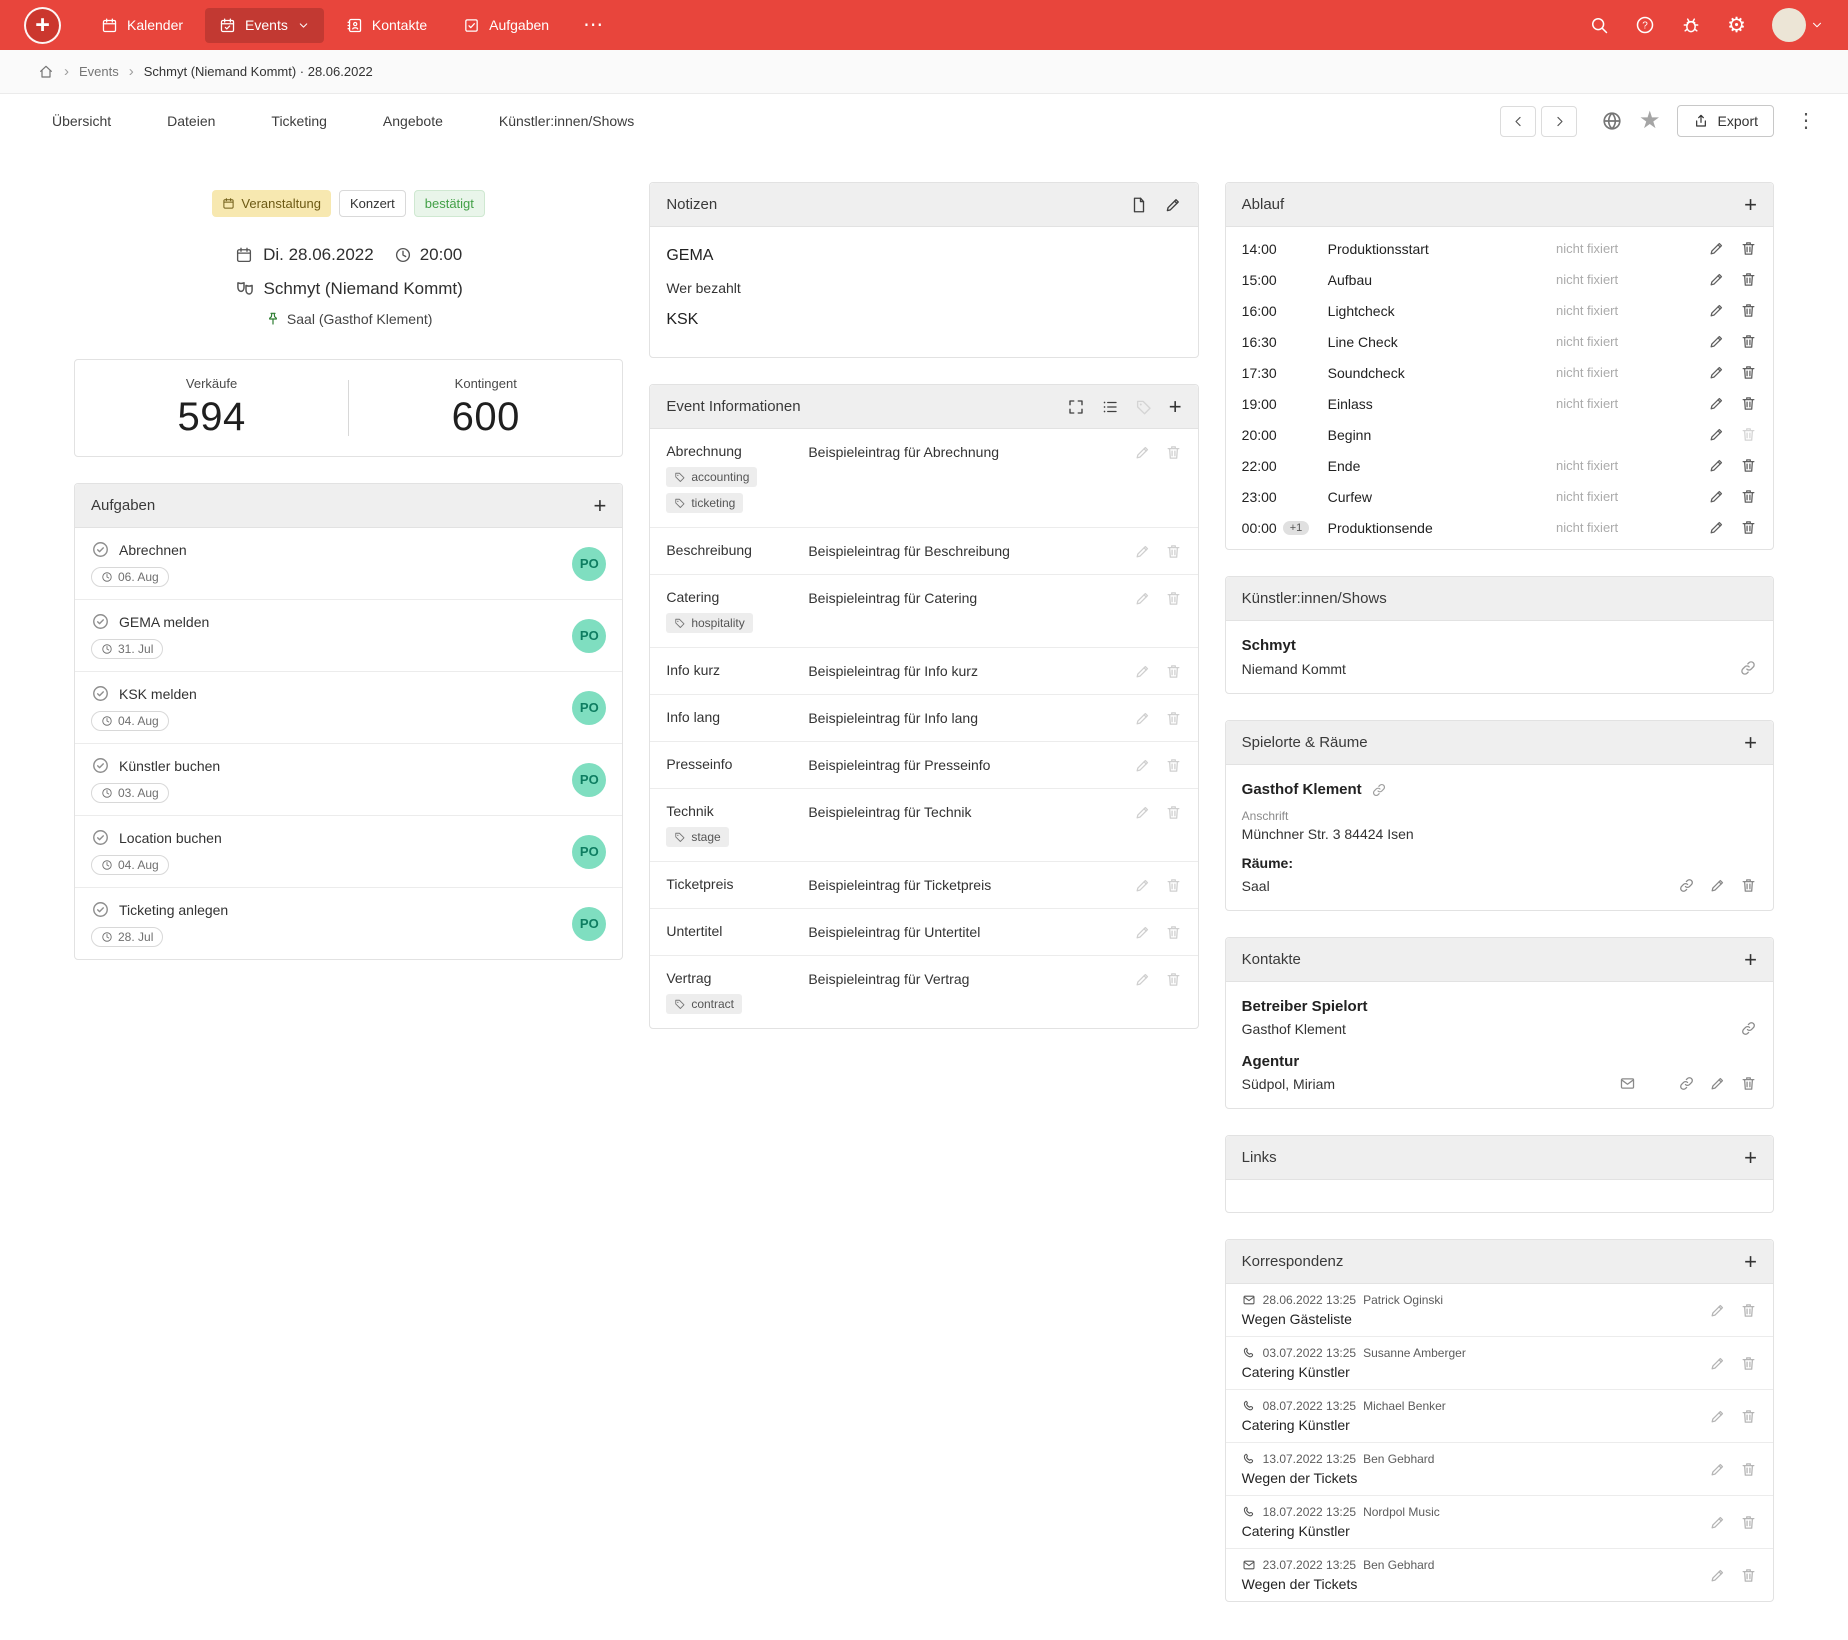 The image size is (1848, 1640). What do you see at coordinates (1612, 121) in the screenshot?
I see `publish-globe-icon` at bounding box center [1612, 121].